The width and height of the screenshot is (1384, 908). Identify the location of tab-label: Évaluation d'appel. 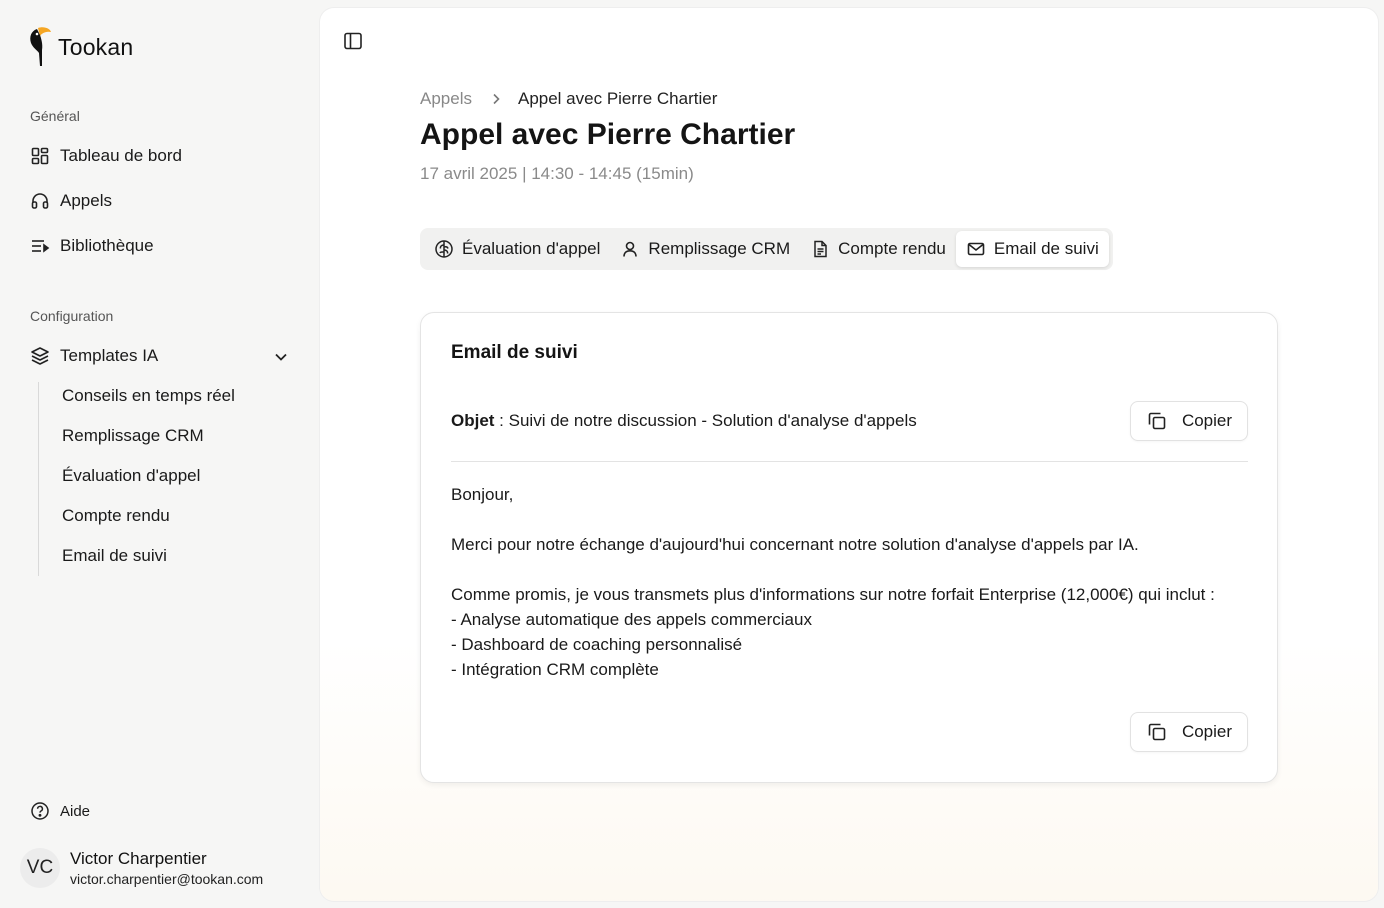
(531, 248).